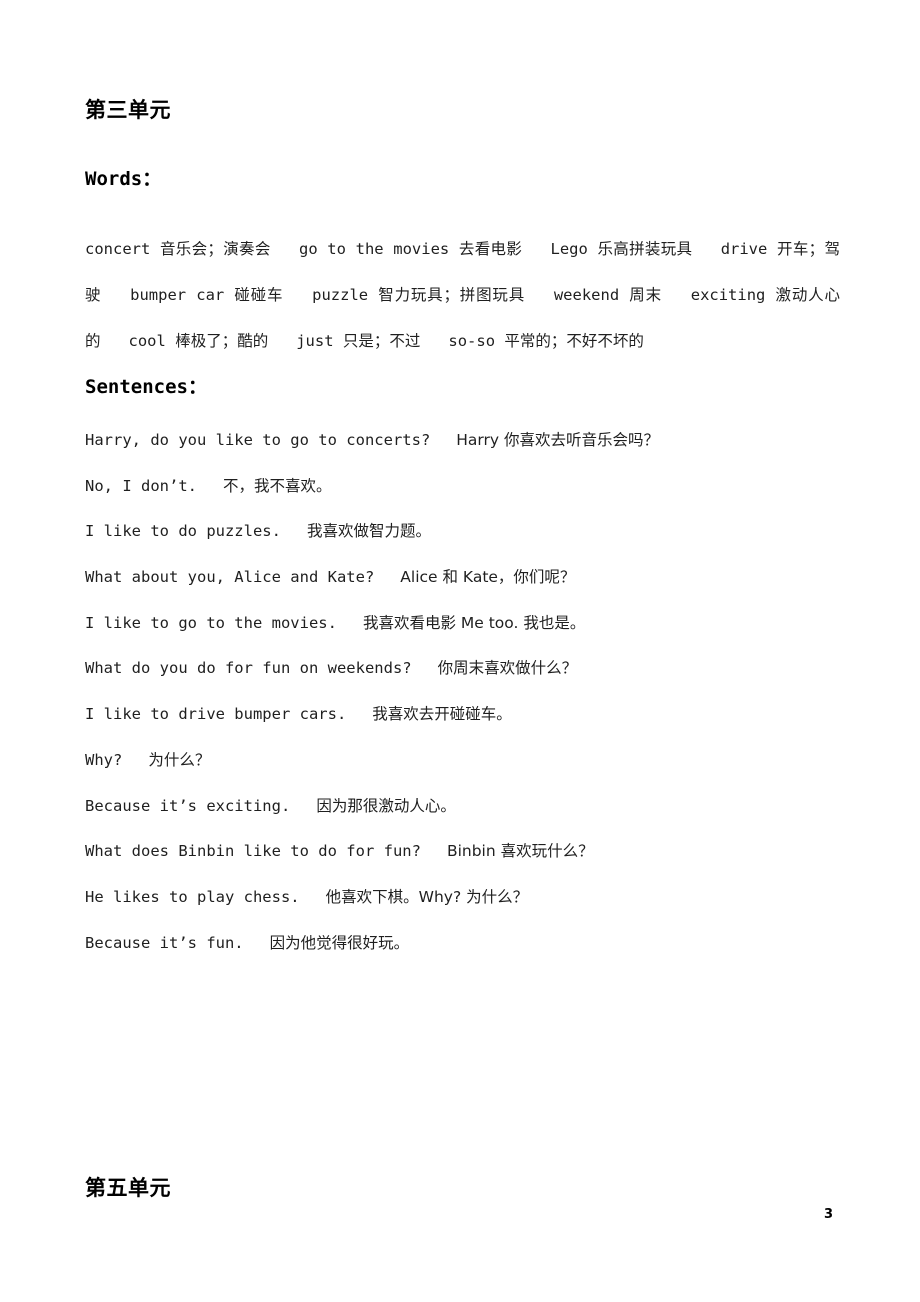  What do you see at coordinates (465, 911) in the screenshot?
I see `sentence-row: He likes to play chess. 他喜欢下棋。Why? 为什么？` at bounding box center [465, 911].